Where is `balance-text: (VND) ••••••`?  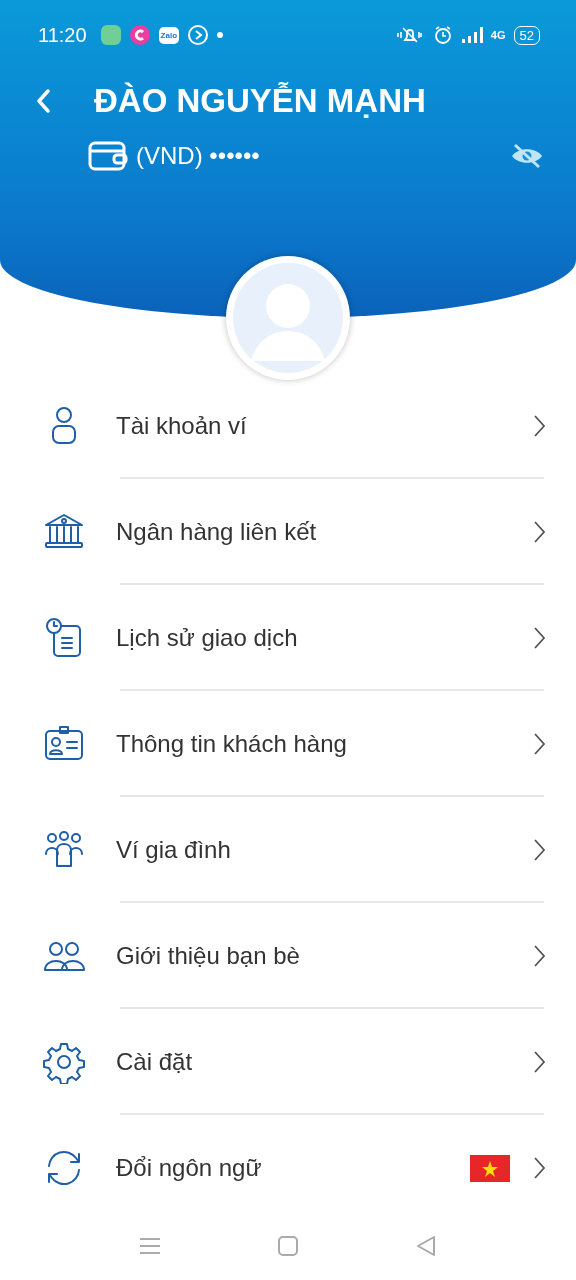 balance-text: (VND) •••••• is located at coordinates (198, 156).